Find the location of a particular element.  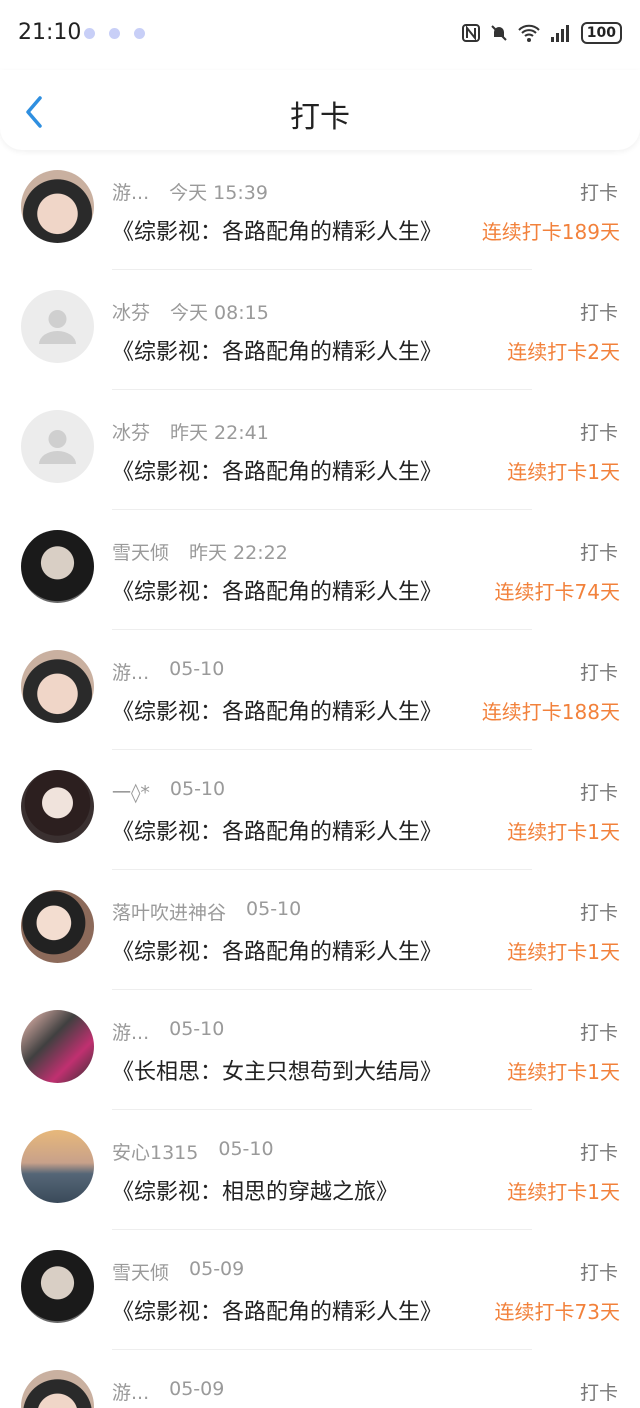

user-name: 一◊* is located at coordinates (131, 791).